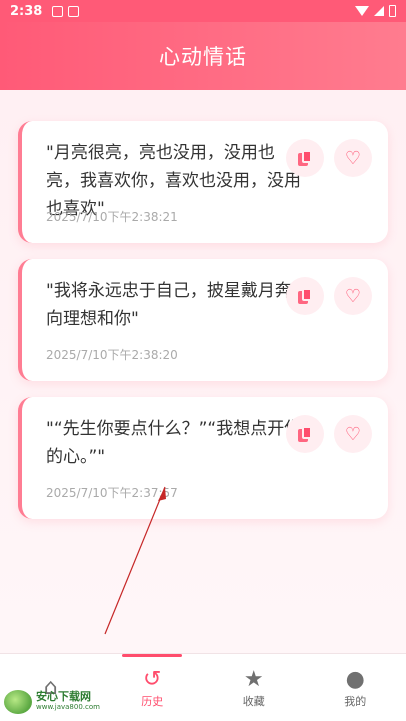 The height and width of the screenshot is (721, 406). Describe the element at coordinates (74, 11) in the screenshot. I see `image-notification-icon` at that location.